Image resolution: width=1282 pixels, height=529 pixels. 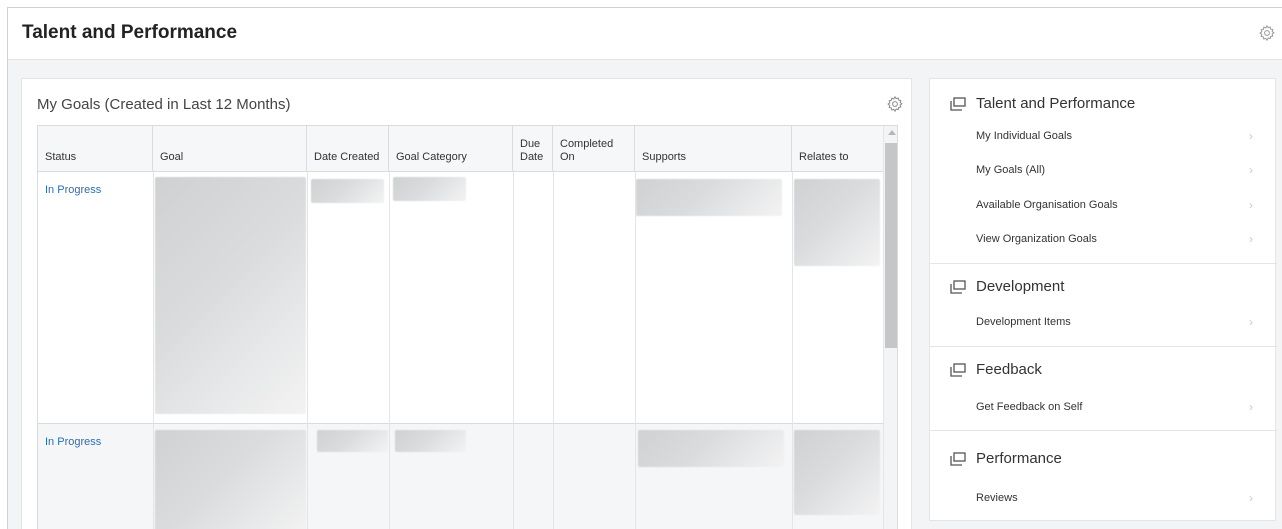 I want to click on nav-item-reviews: Reviews ›, so click(x=1103, y=498).